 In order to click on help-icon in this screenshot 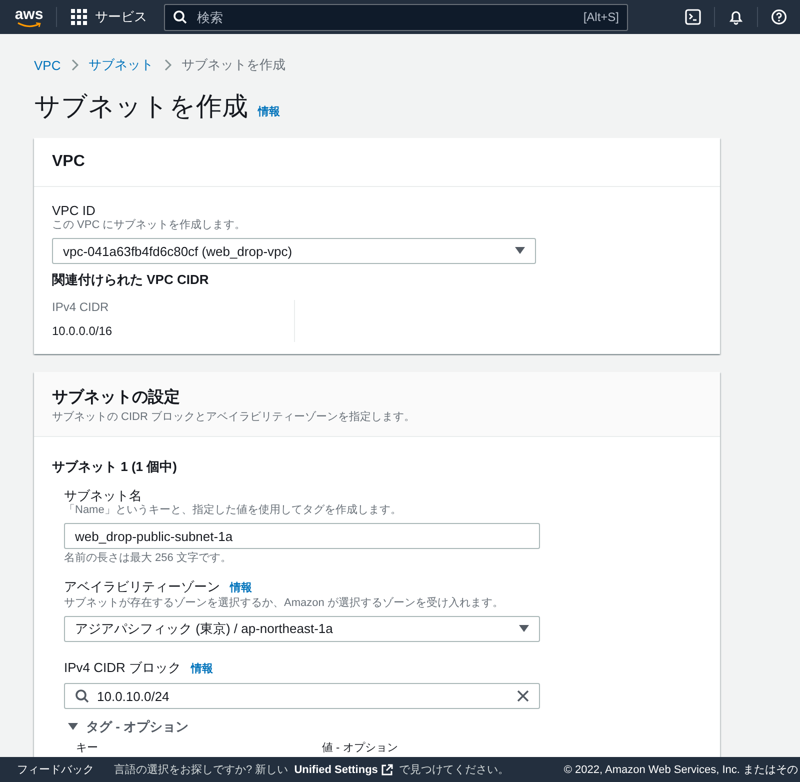, I will do `click(779, 17)`.